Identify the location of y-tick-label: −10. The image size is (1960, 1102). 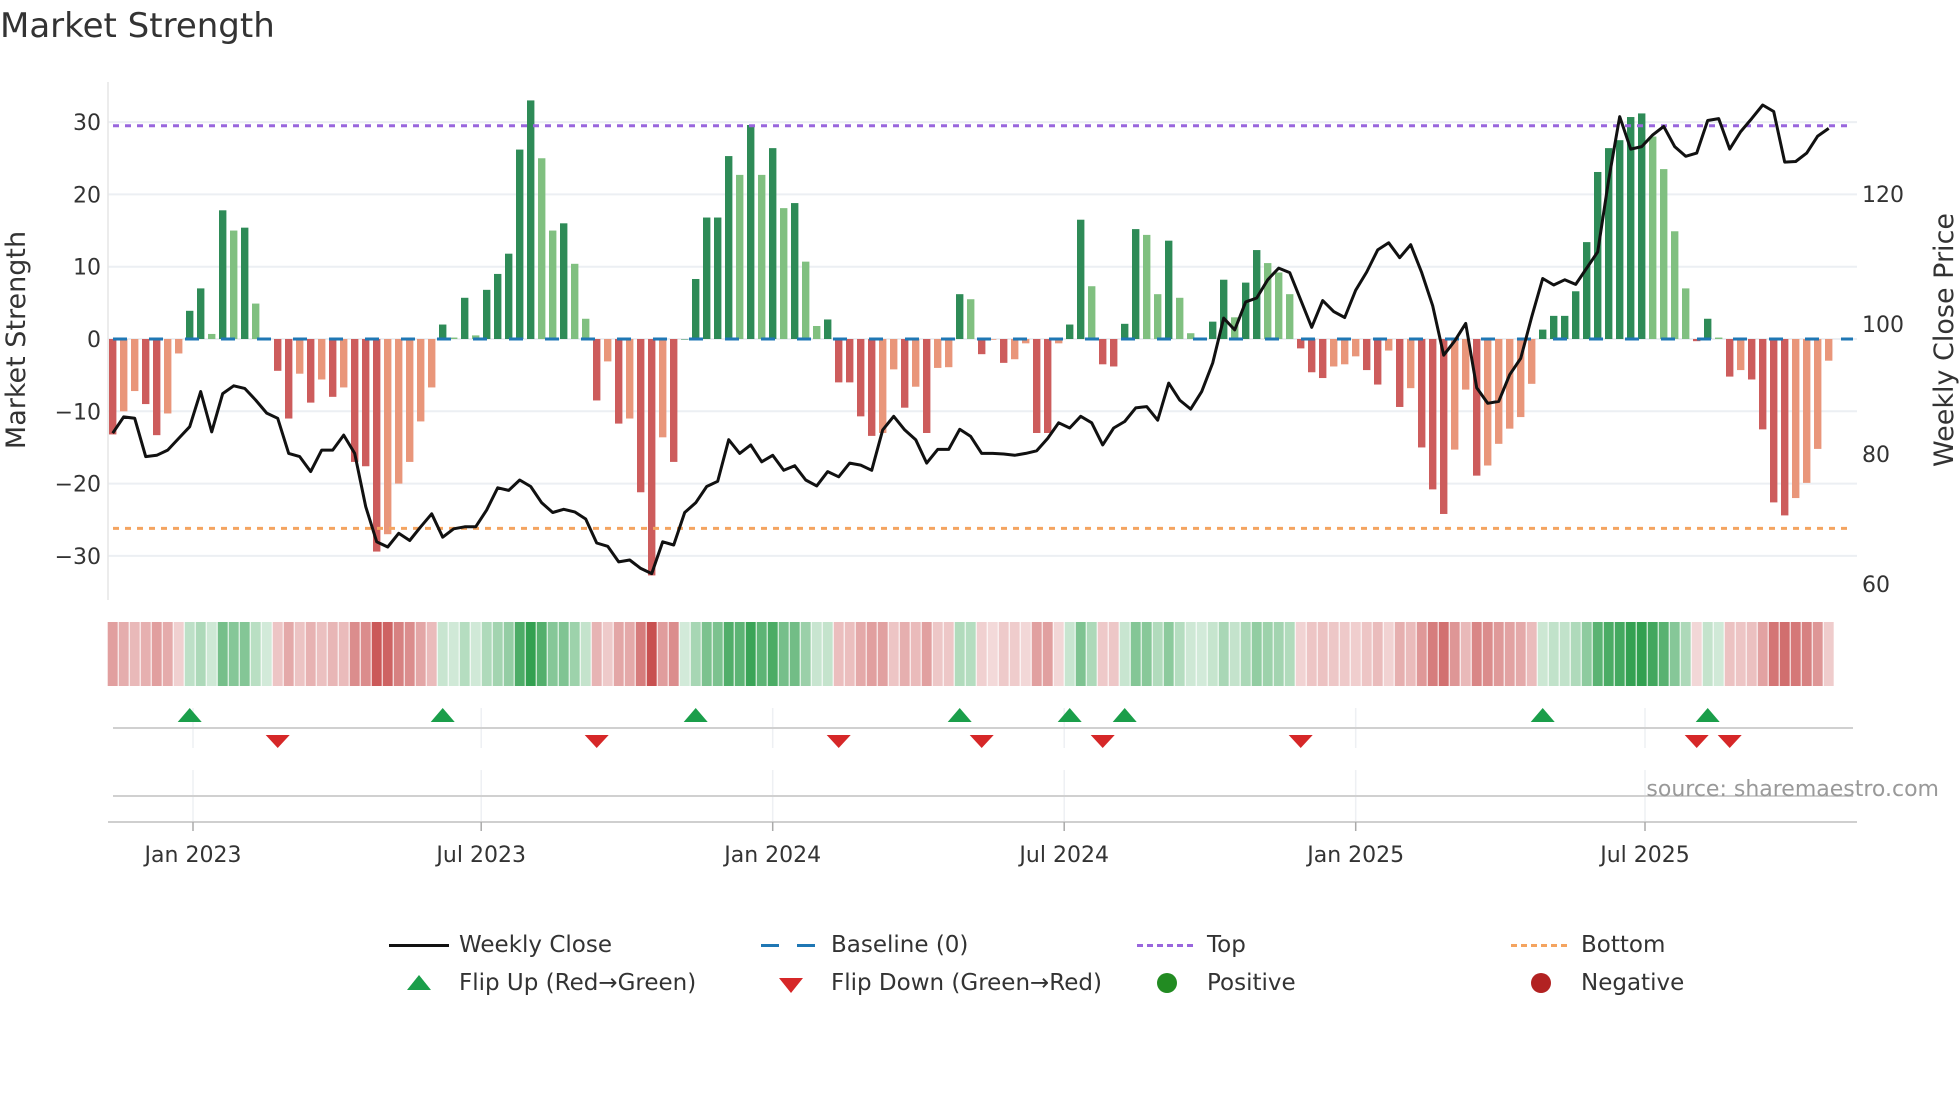
(78, 412).